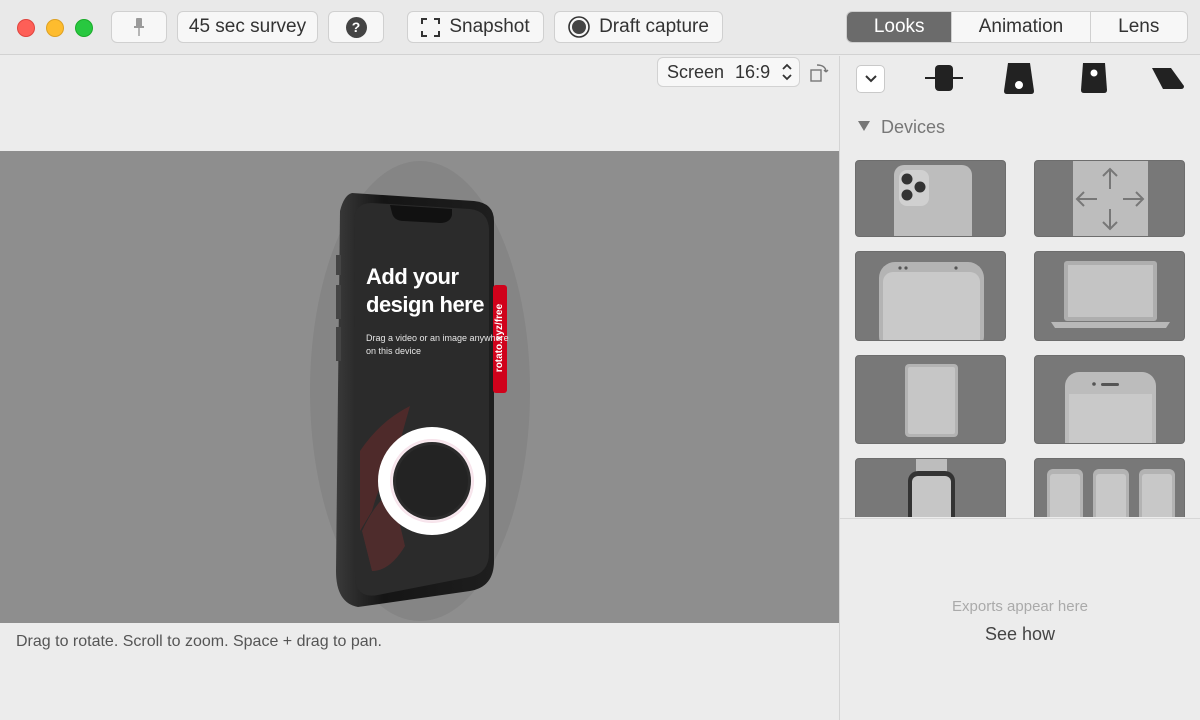 This screenshot has width=1200, height=720. I want to click on help-button: ?, so click(356, 27).